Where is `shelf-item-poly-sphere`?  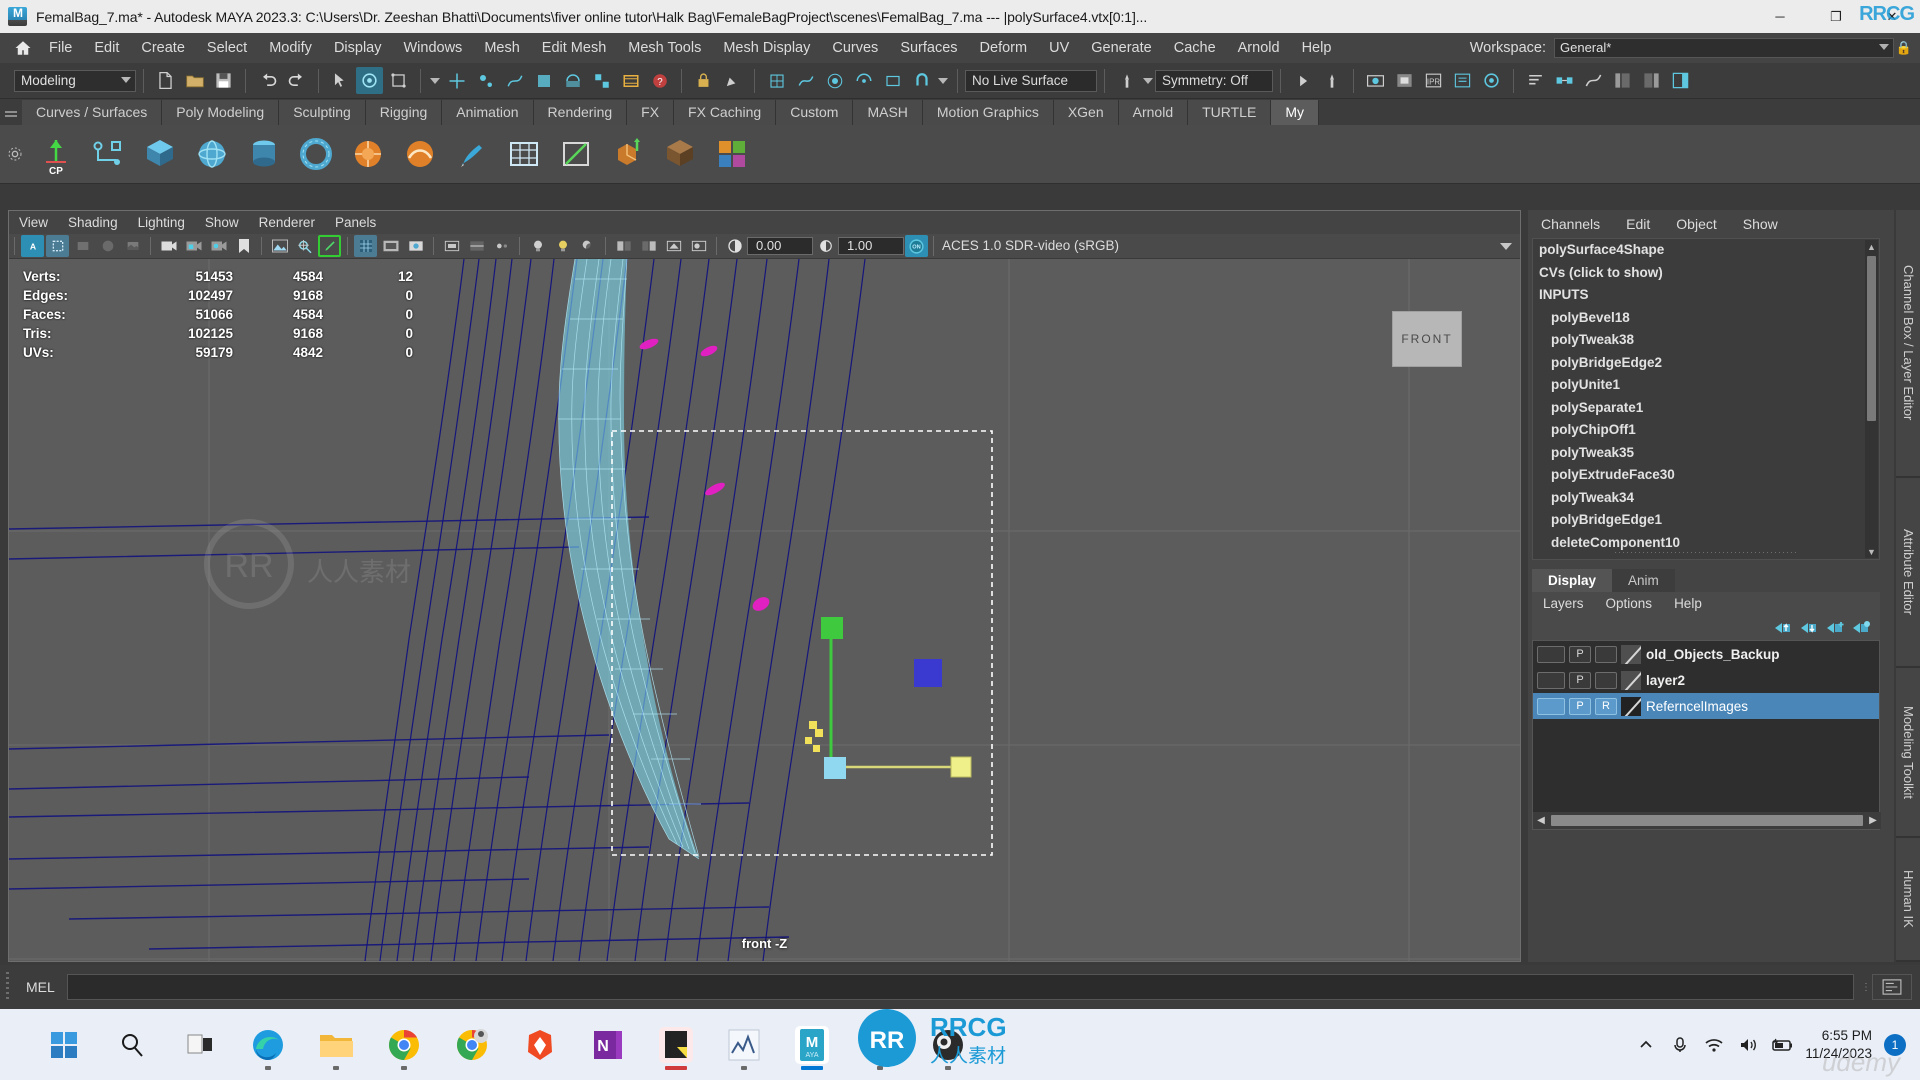
shelf-item-poly-sphere is located at coordinates (212, 154).